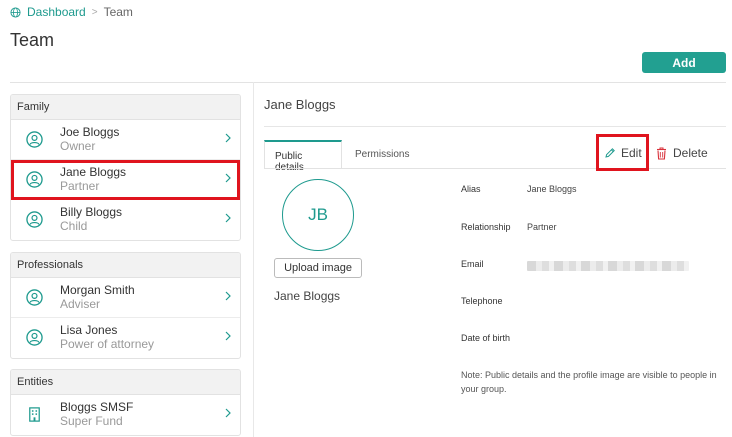  I want to click on tab-permissions: Permissions, so click(382, 154).